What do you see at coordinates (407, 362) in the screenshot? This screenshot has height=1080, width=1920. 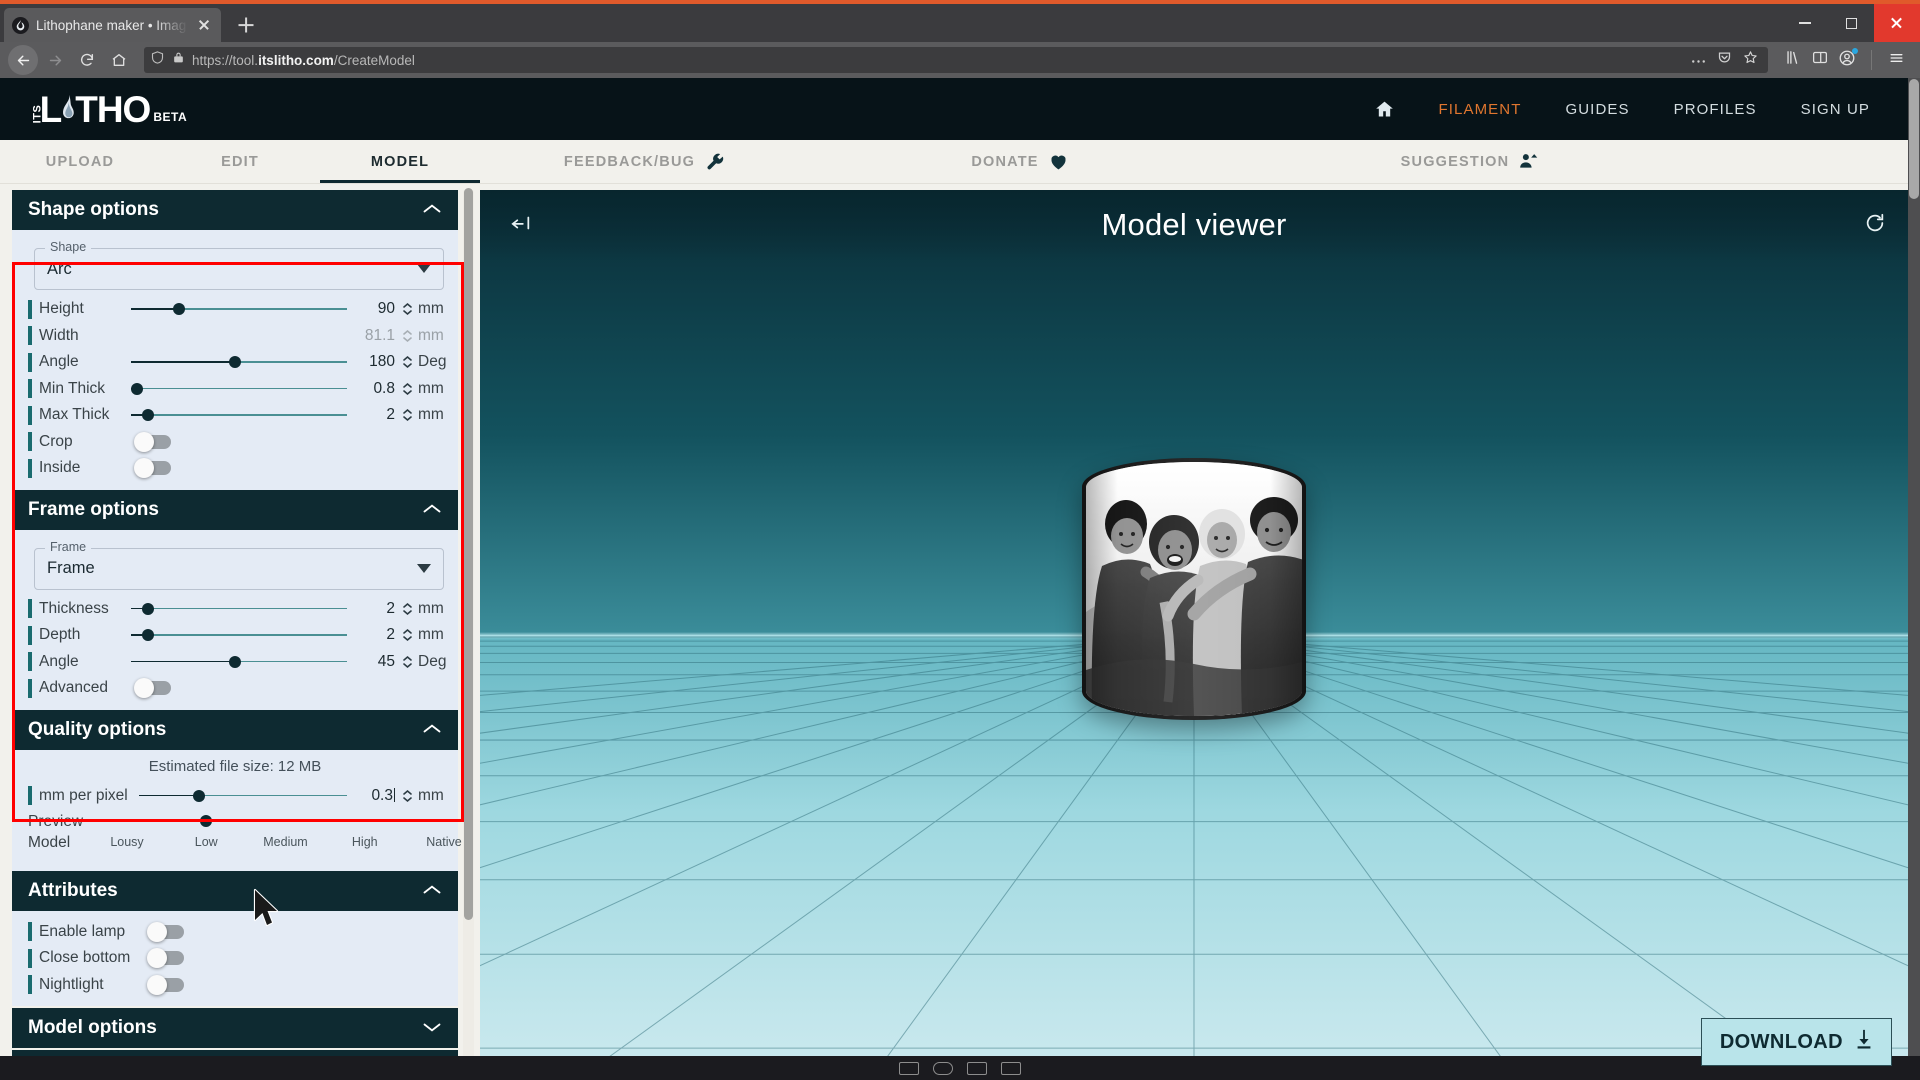 I see `stepper-angle` at bounding box center [407, 362].